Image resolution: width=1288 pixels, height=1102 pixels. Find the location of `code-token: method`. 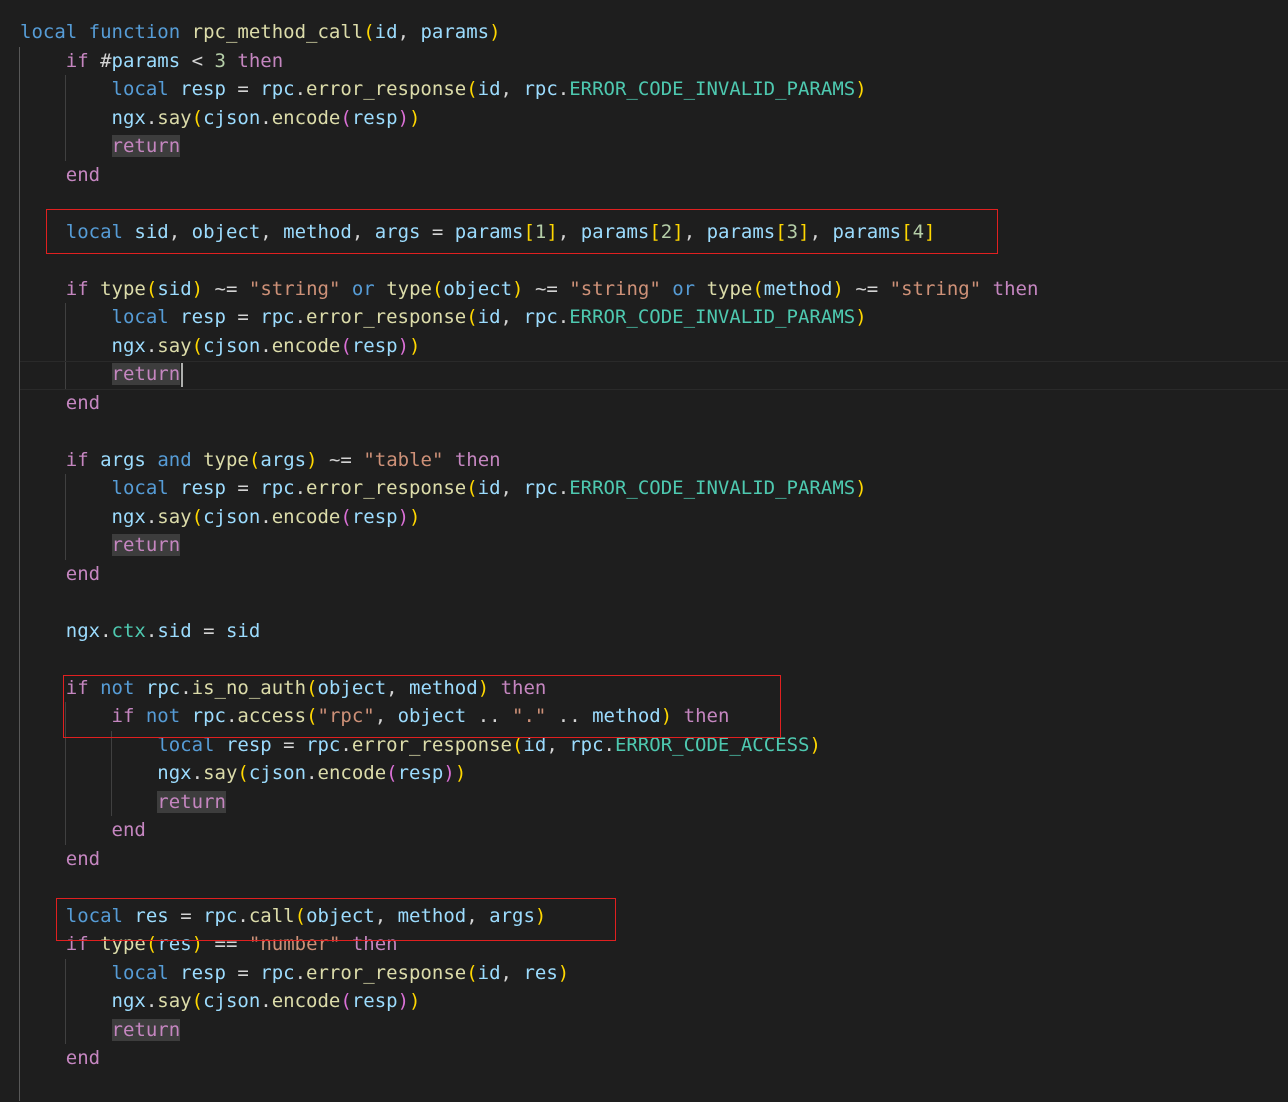

code-token: method is located at coordinates (798, 288).